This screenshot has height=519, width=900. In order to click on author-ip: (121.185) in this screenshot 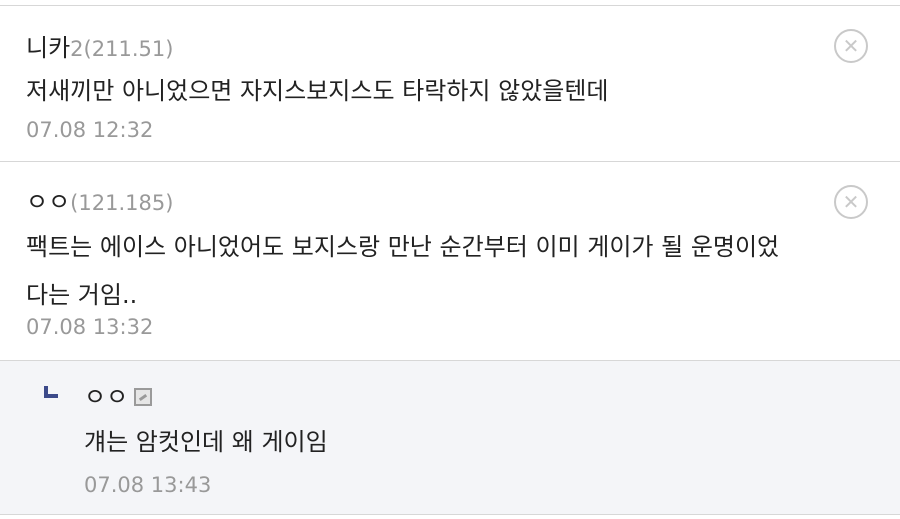, I will do `click(122, 203)`.